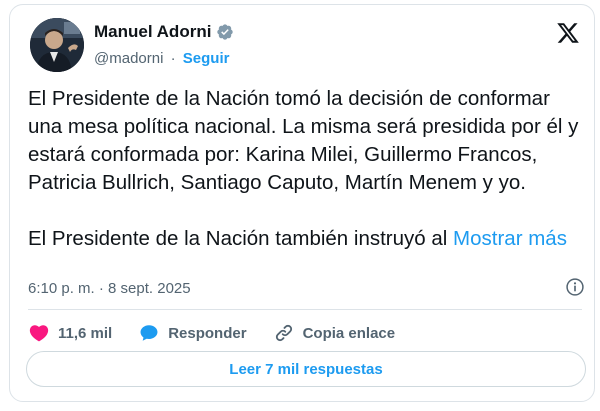  I want to click on like-button: 11,6 mil, so click(70, 333).